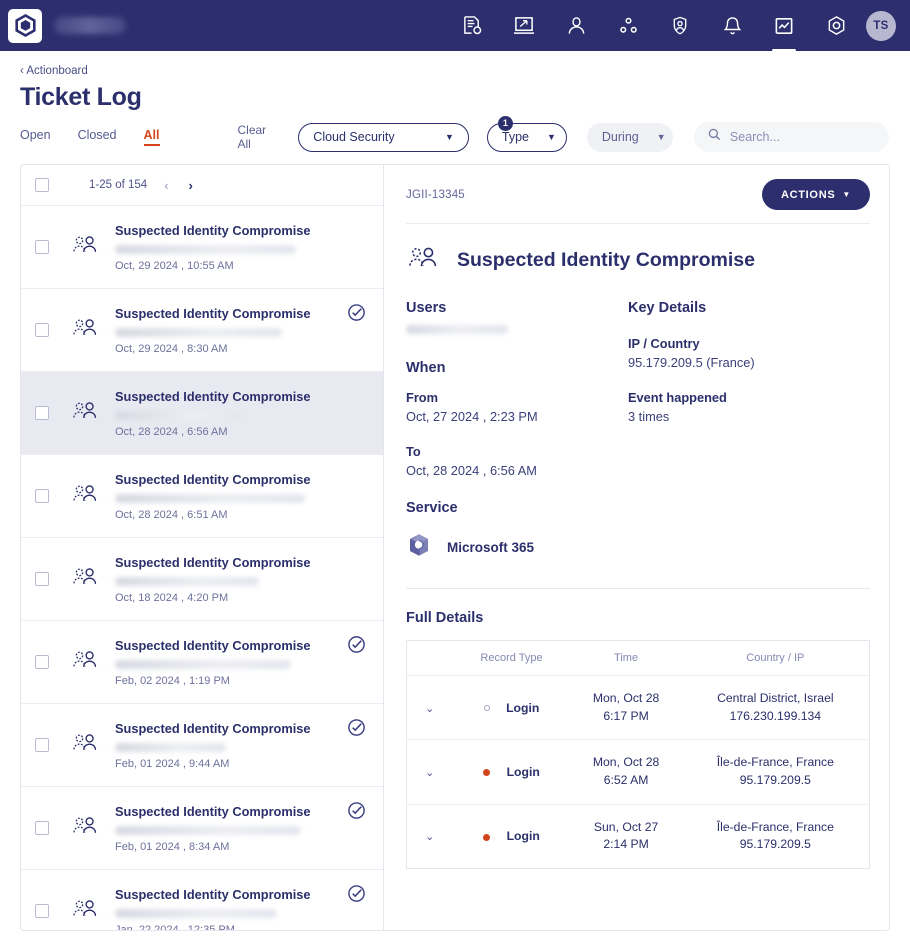  I want to click on tab-all: All, so click(151, 137).